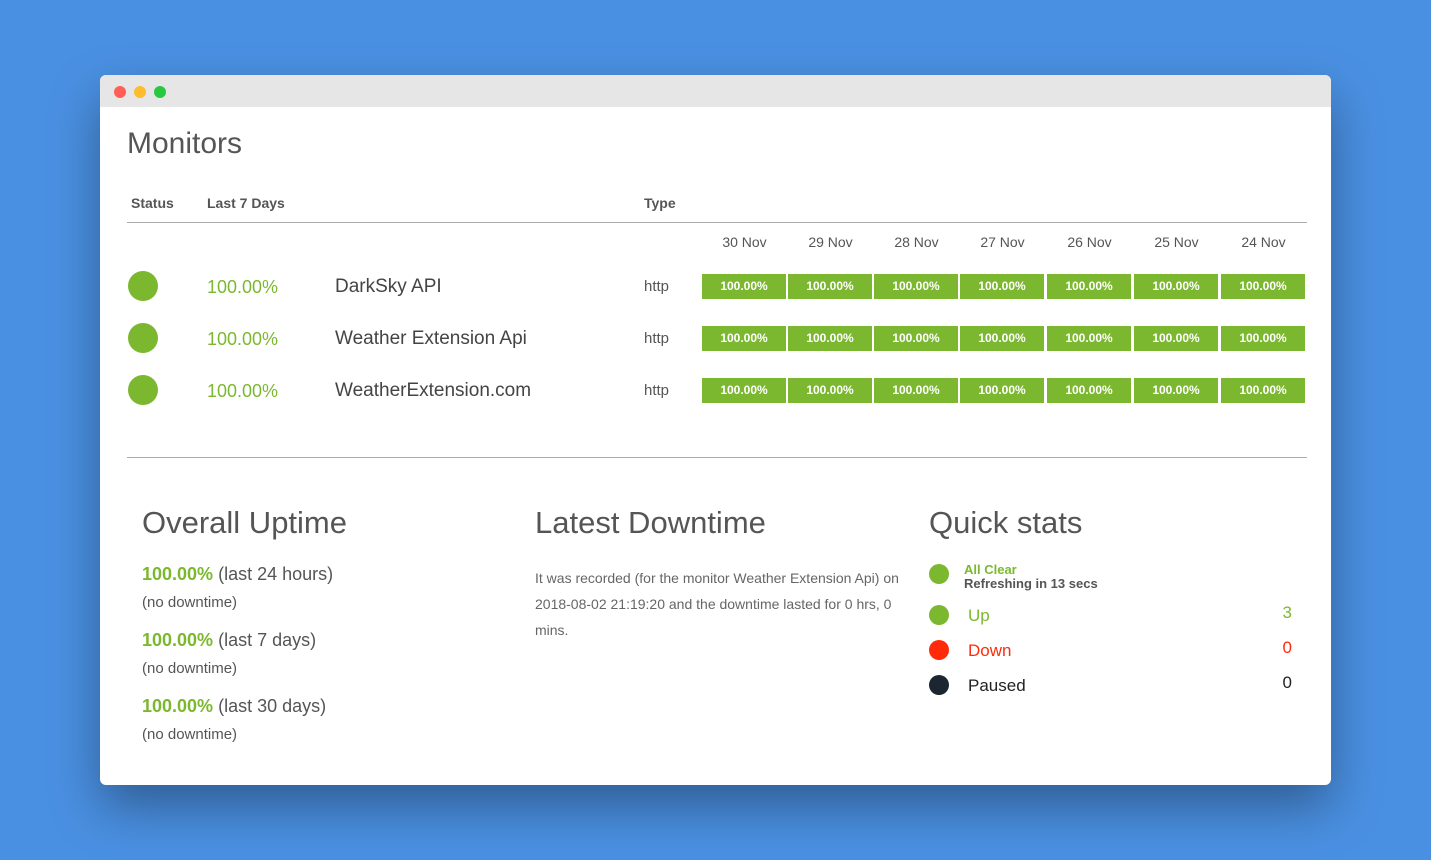 Image resolution: width=1431 pixels, height=860 pixels. Describe the element at coordinates (744, 242) in the screenshot. I see `date-header: 30 Nov` at that location.